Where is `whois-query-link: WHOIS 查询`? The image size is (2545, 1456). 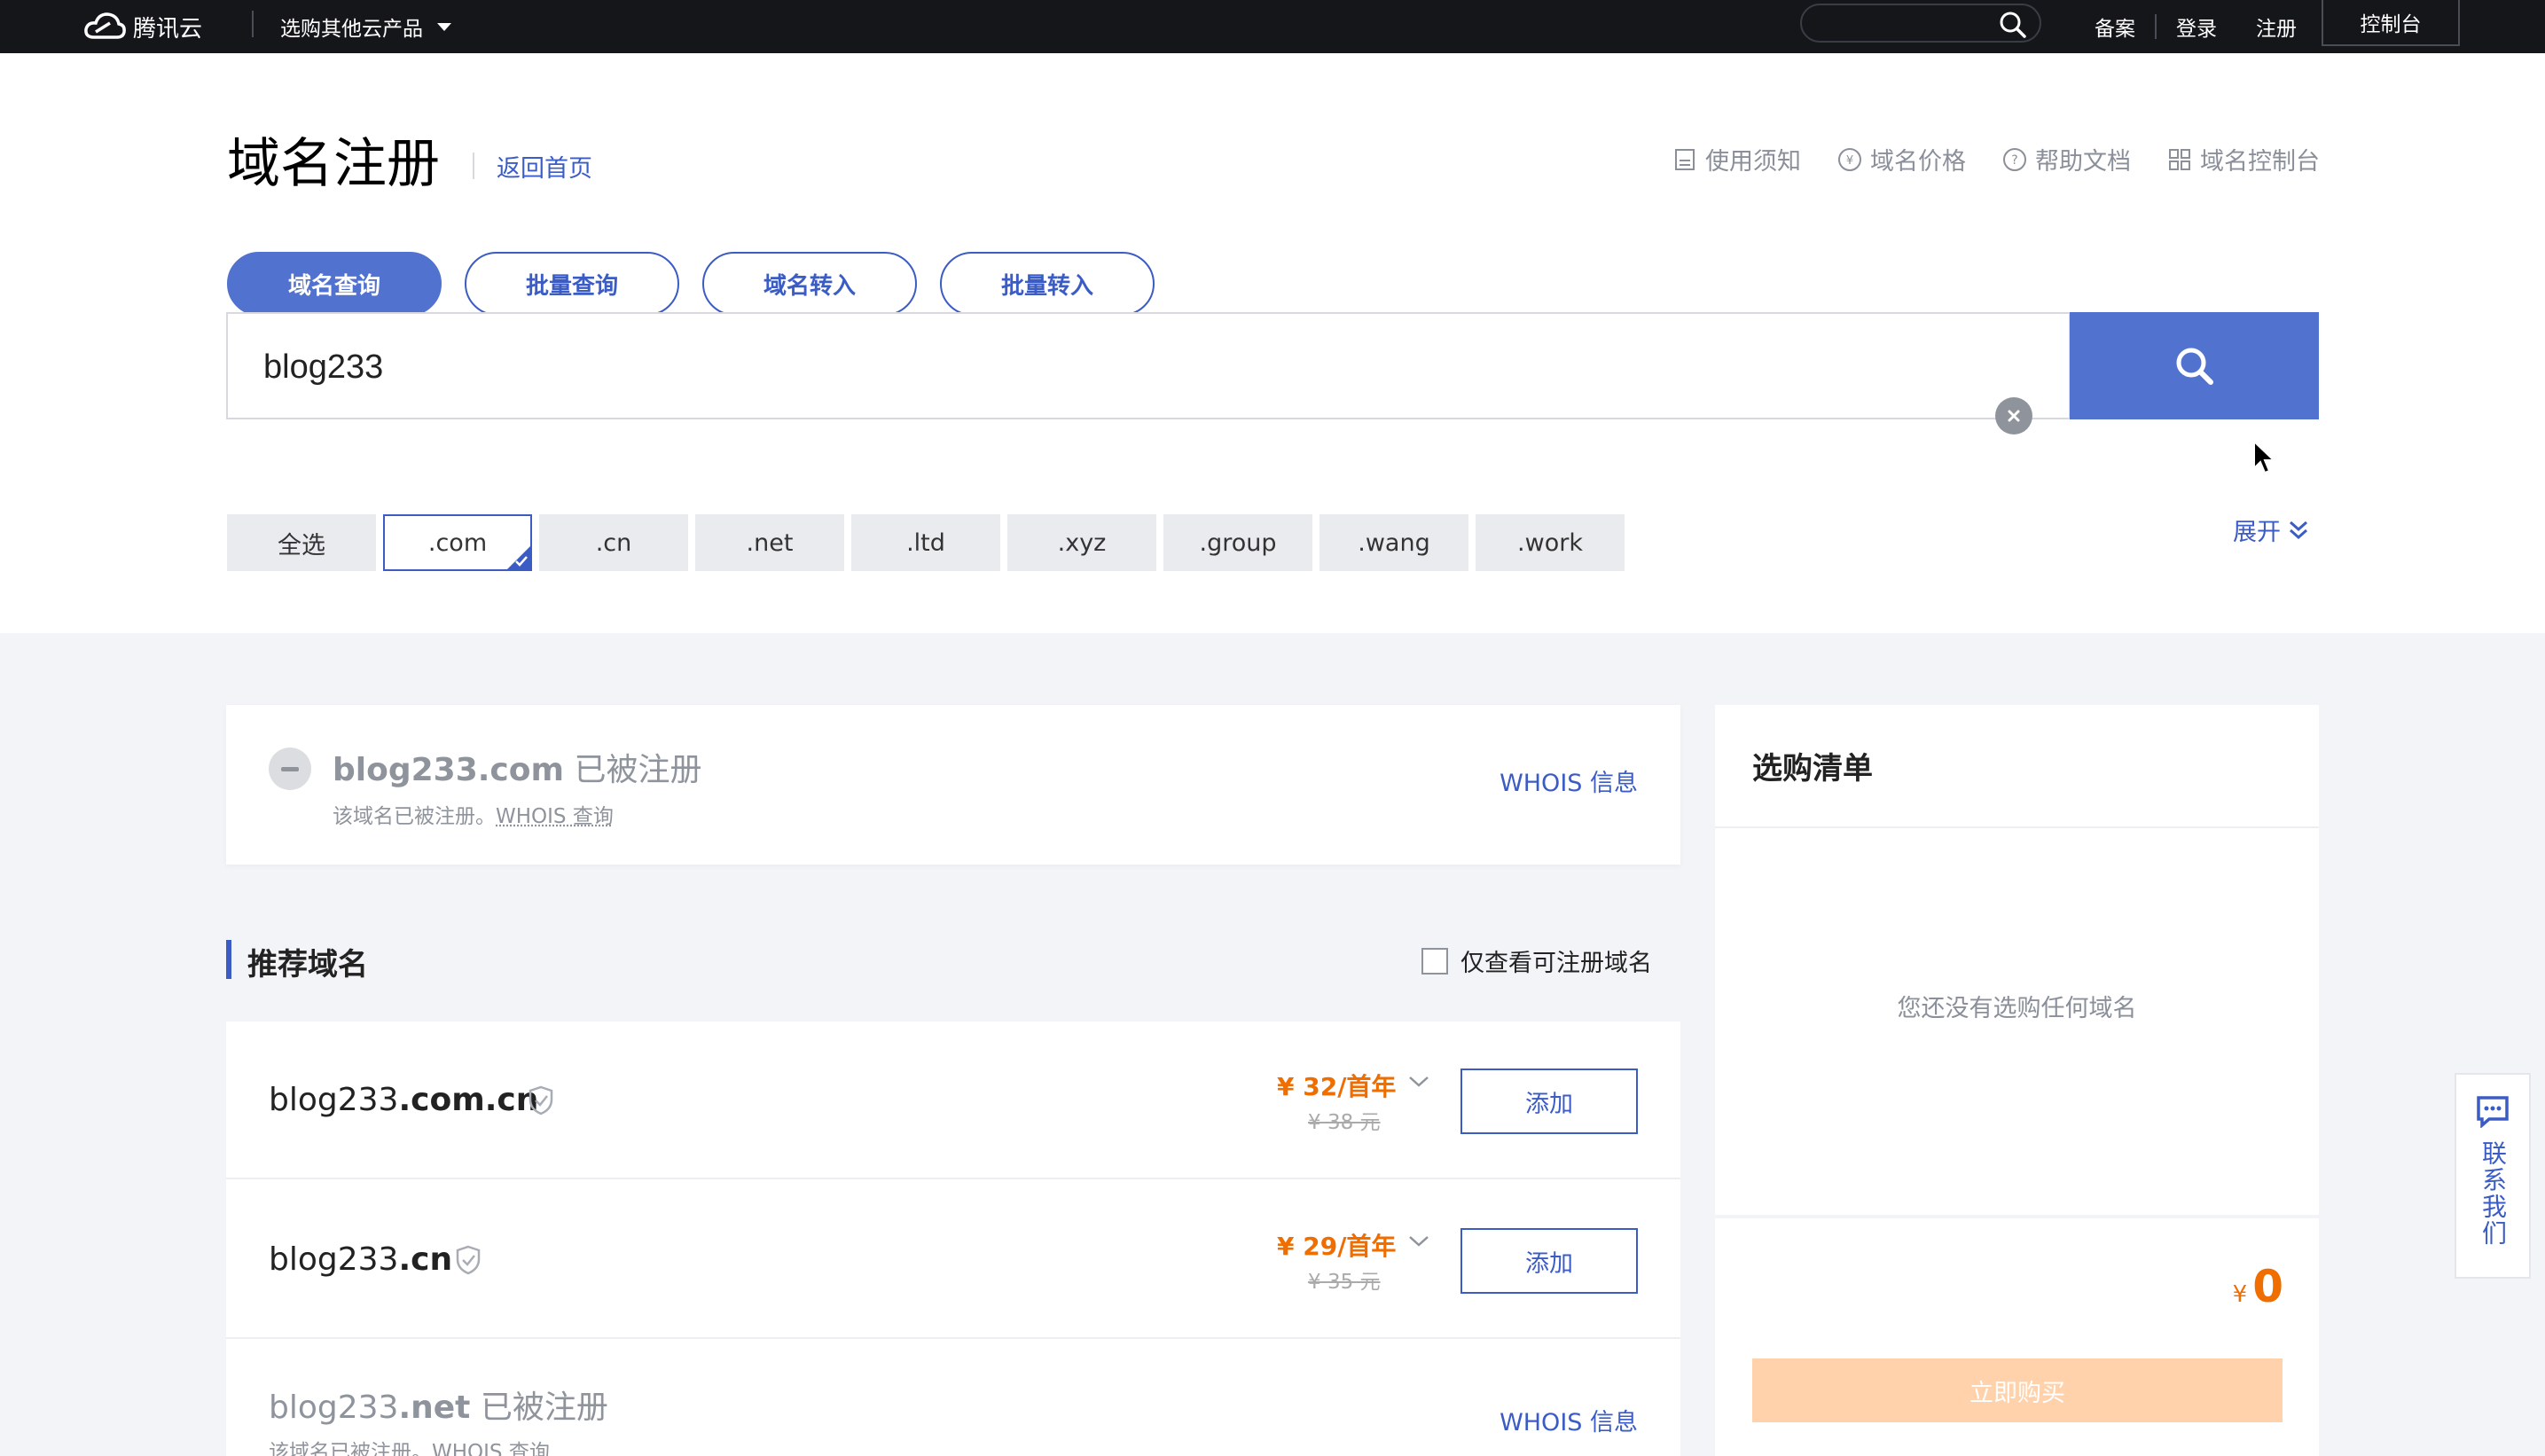 whois-query-link: WHOIS 查询 is located at coordinates (555, 816).